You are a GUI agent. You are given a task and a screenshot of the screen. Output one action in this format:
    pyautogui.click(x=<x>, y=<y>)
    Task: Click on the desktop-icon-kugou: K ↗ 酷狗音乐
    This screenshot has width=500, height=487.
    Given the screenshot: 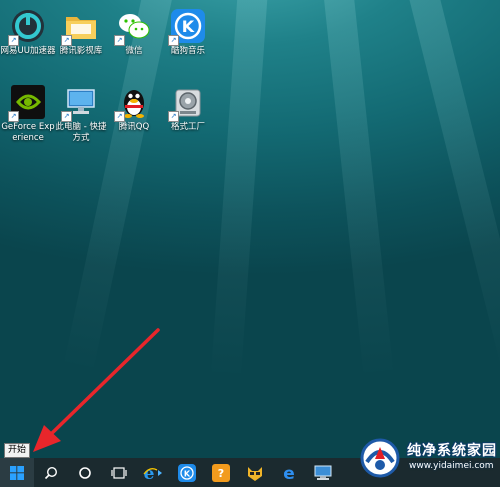 What is the action you would take?
    pyautogui.click(x=188, y=30)
    